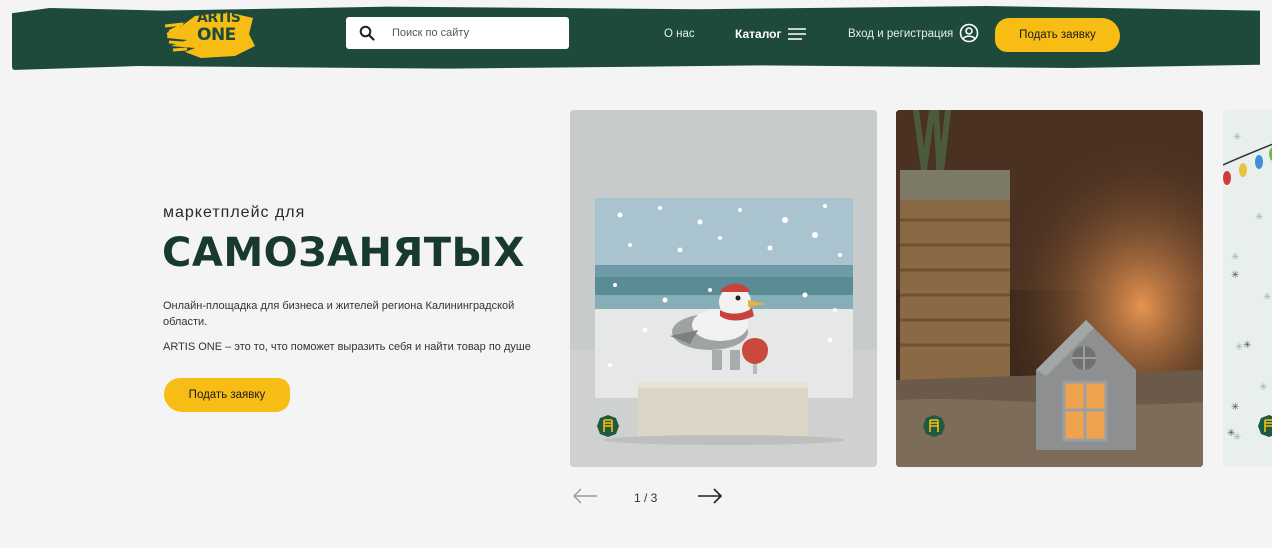 Image resolution: width=1272 pixels, height=548 pixels. Describe the element at coordinates (585, 496) in the screenshot. I see `arrow-left-icon` at that location.